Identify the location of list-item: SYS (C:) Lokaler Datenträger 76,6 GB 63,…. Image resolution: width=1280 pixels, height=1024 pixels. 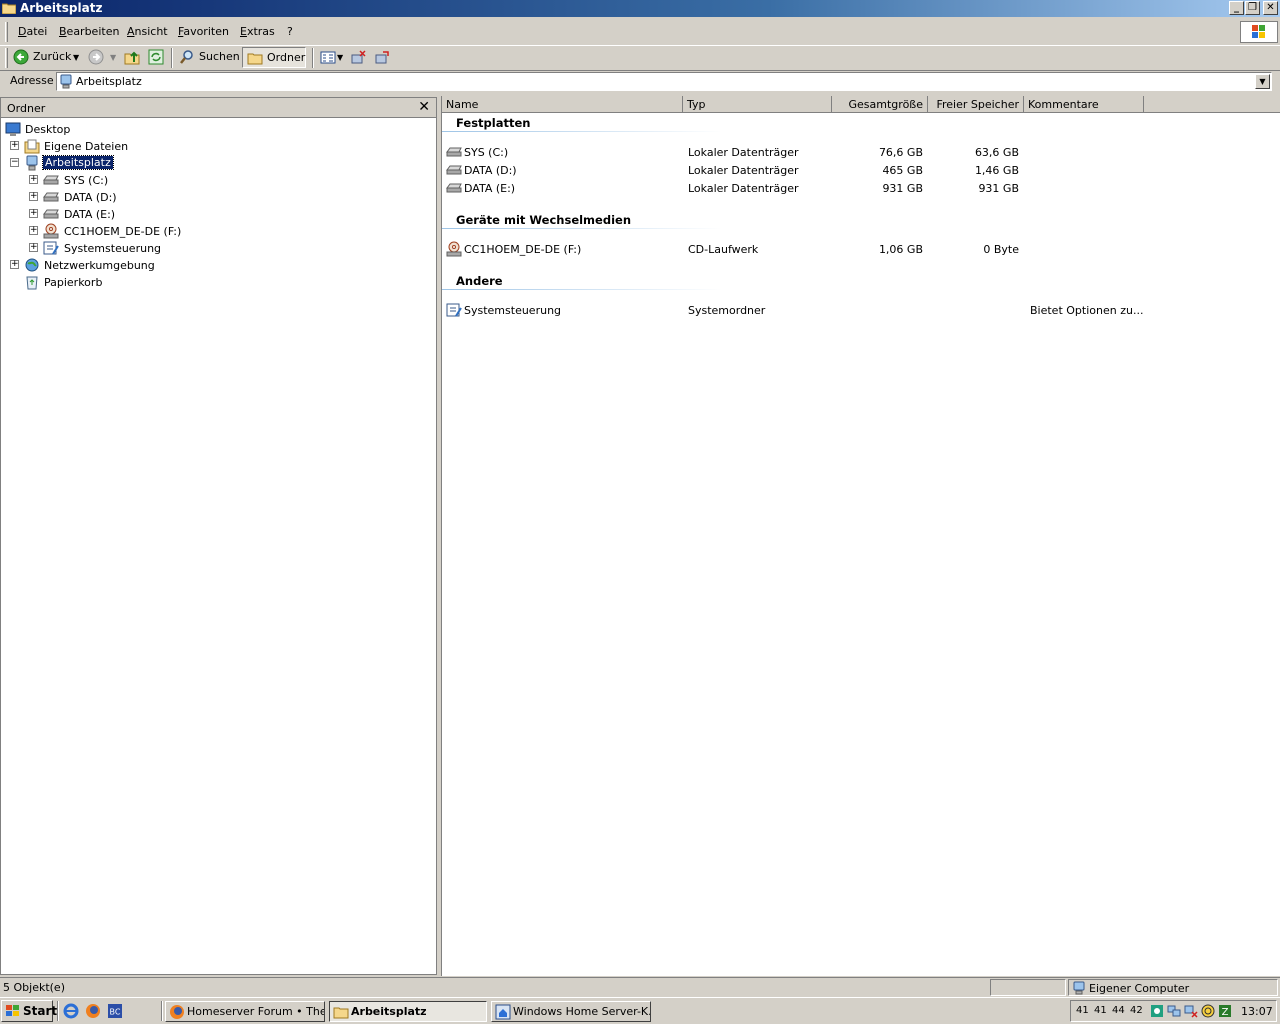
(861, 152).